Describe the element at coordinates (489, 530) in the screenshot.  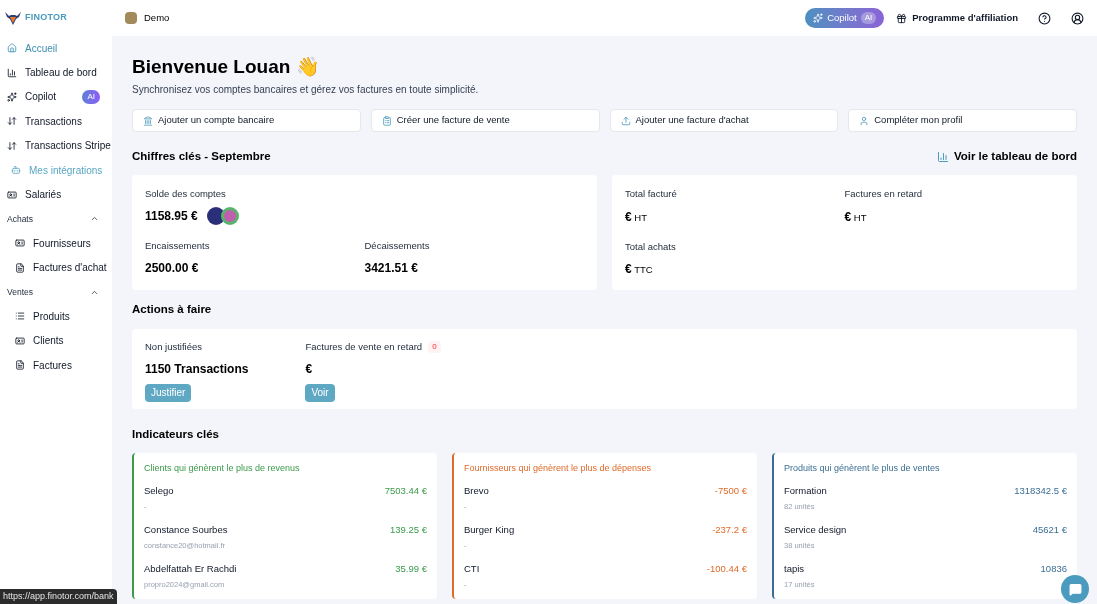
I see `row-name: Burger King` at that location.